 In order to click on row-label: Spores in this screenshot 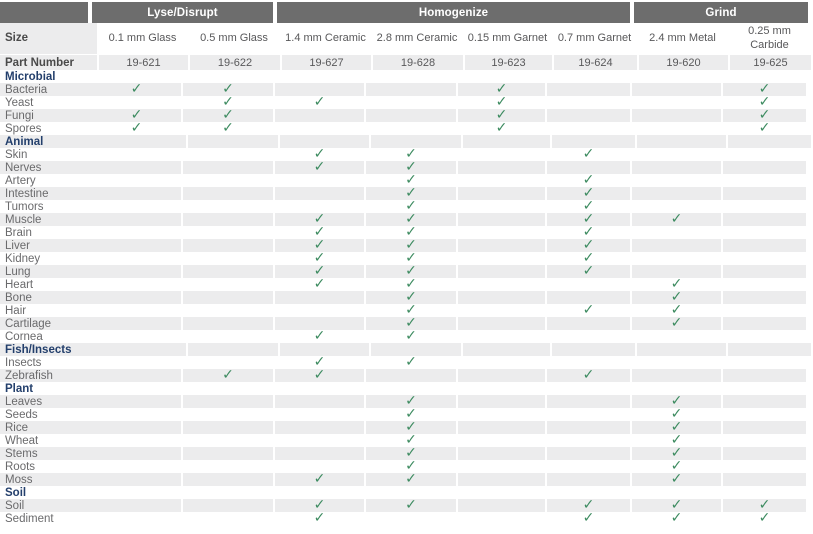, I will do `click(23, 128)`.